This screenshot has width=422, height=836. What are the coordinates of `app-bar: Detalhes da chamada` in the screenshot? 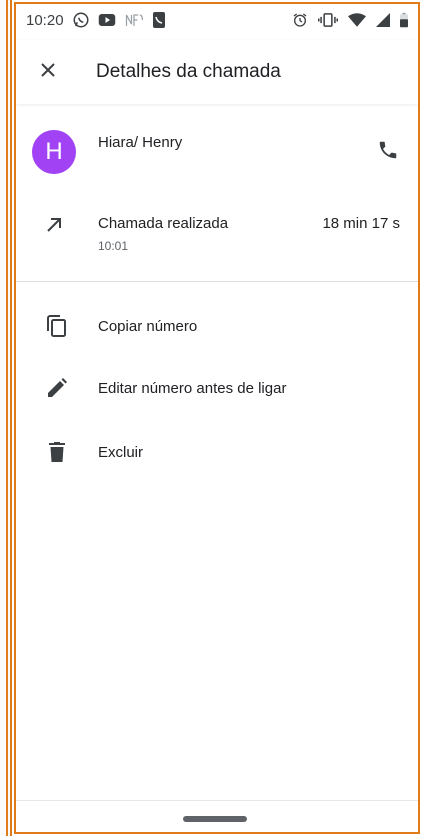 It's located at (217, 72).